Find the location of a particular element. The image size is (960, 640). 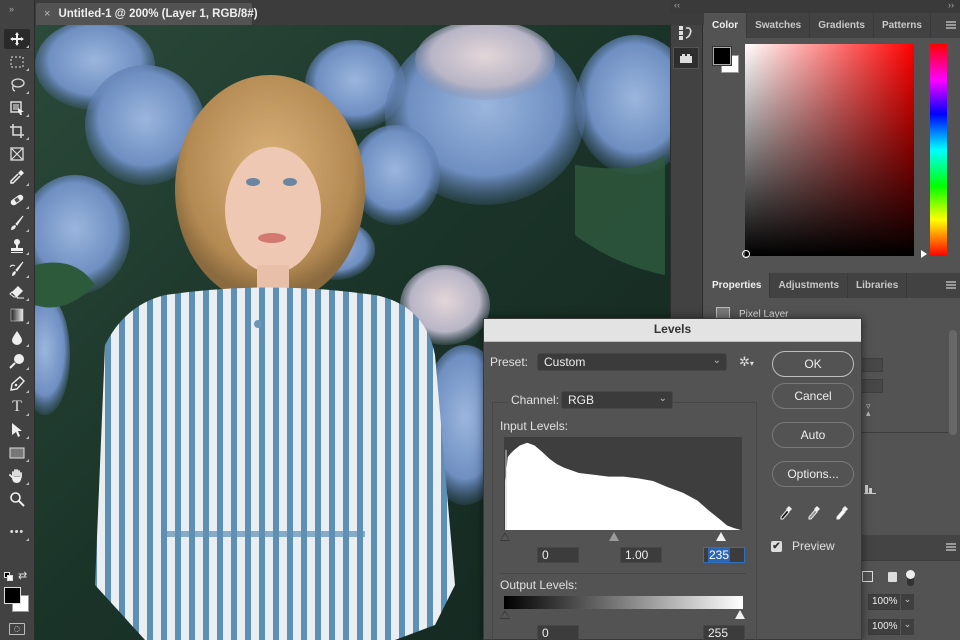

caret-icon: ▾ is located at coordinates (751, 363).